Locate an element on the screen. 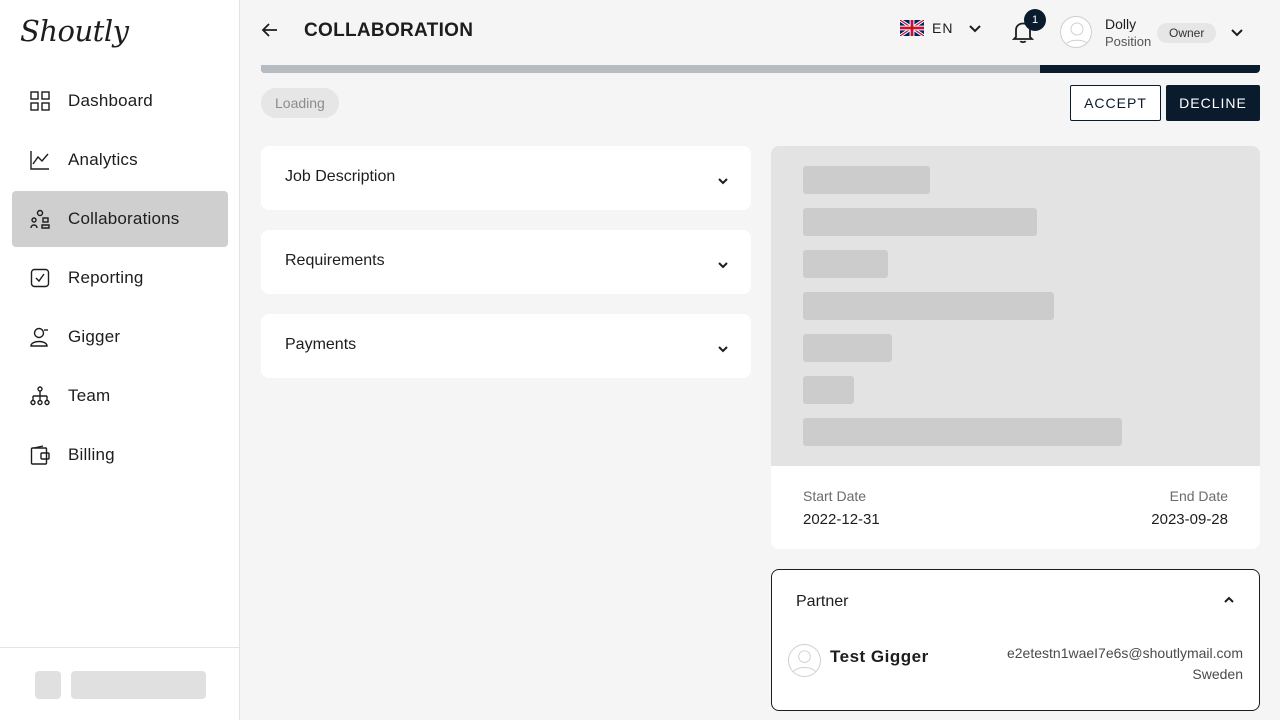 This screenshot has height=720, width=1280. sidebar-item-label: Collaborations is located at coordinates (124, 218).